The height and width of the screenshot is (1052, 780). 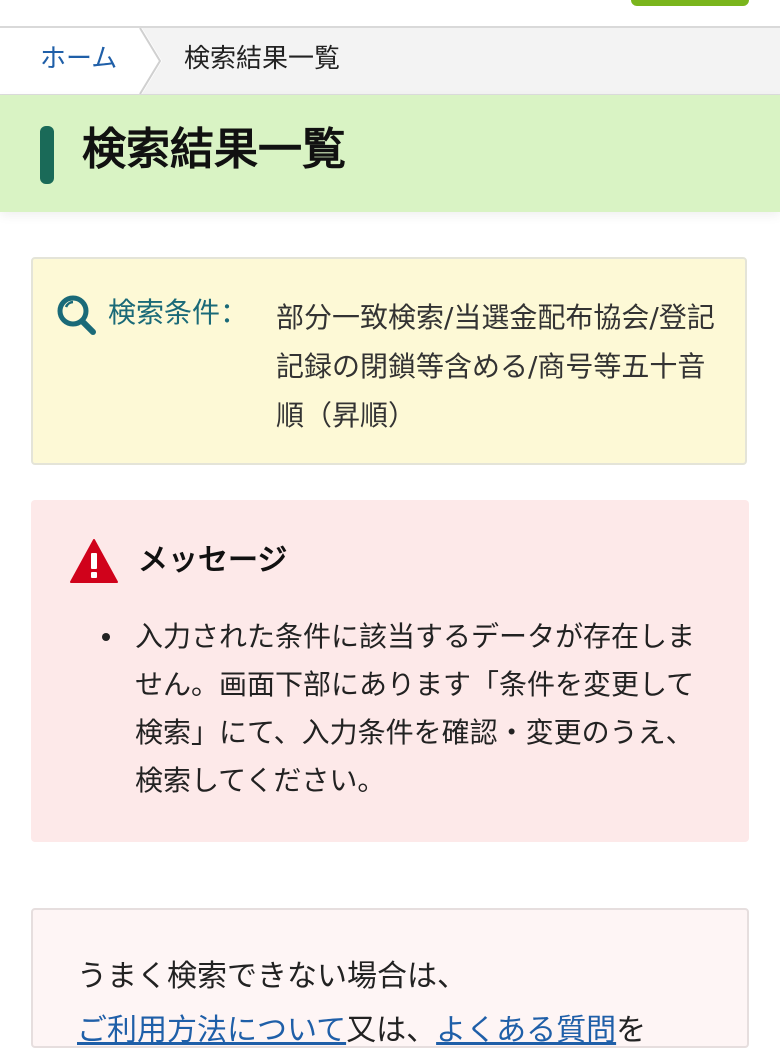 I want to click on title-accent-bar, so click(x=47, y=155).